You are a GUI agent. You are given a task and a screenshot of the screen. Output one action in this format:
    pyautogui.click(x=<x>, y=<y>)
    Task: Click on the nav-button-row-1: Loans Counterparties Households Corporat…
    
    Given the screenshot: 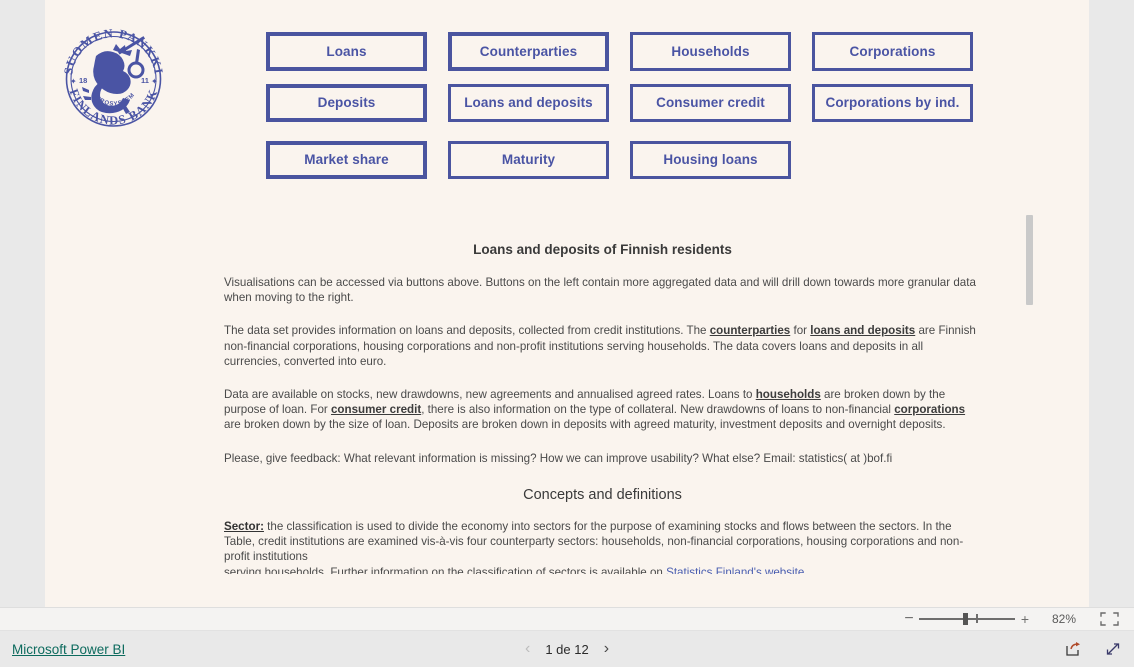 What is the action you would take?
    pyautogui.click(x=636, y=51)
    